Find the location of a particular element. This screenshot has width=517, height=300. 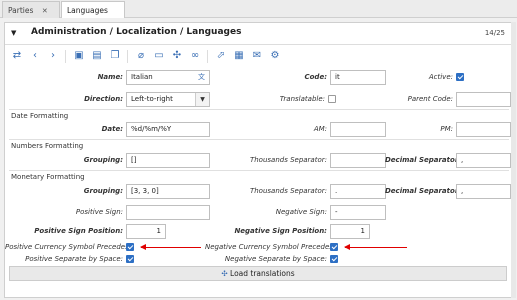

positive-sign-position-field: 1 is located at coordinates (146, 231).